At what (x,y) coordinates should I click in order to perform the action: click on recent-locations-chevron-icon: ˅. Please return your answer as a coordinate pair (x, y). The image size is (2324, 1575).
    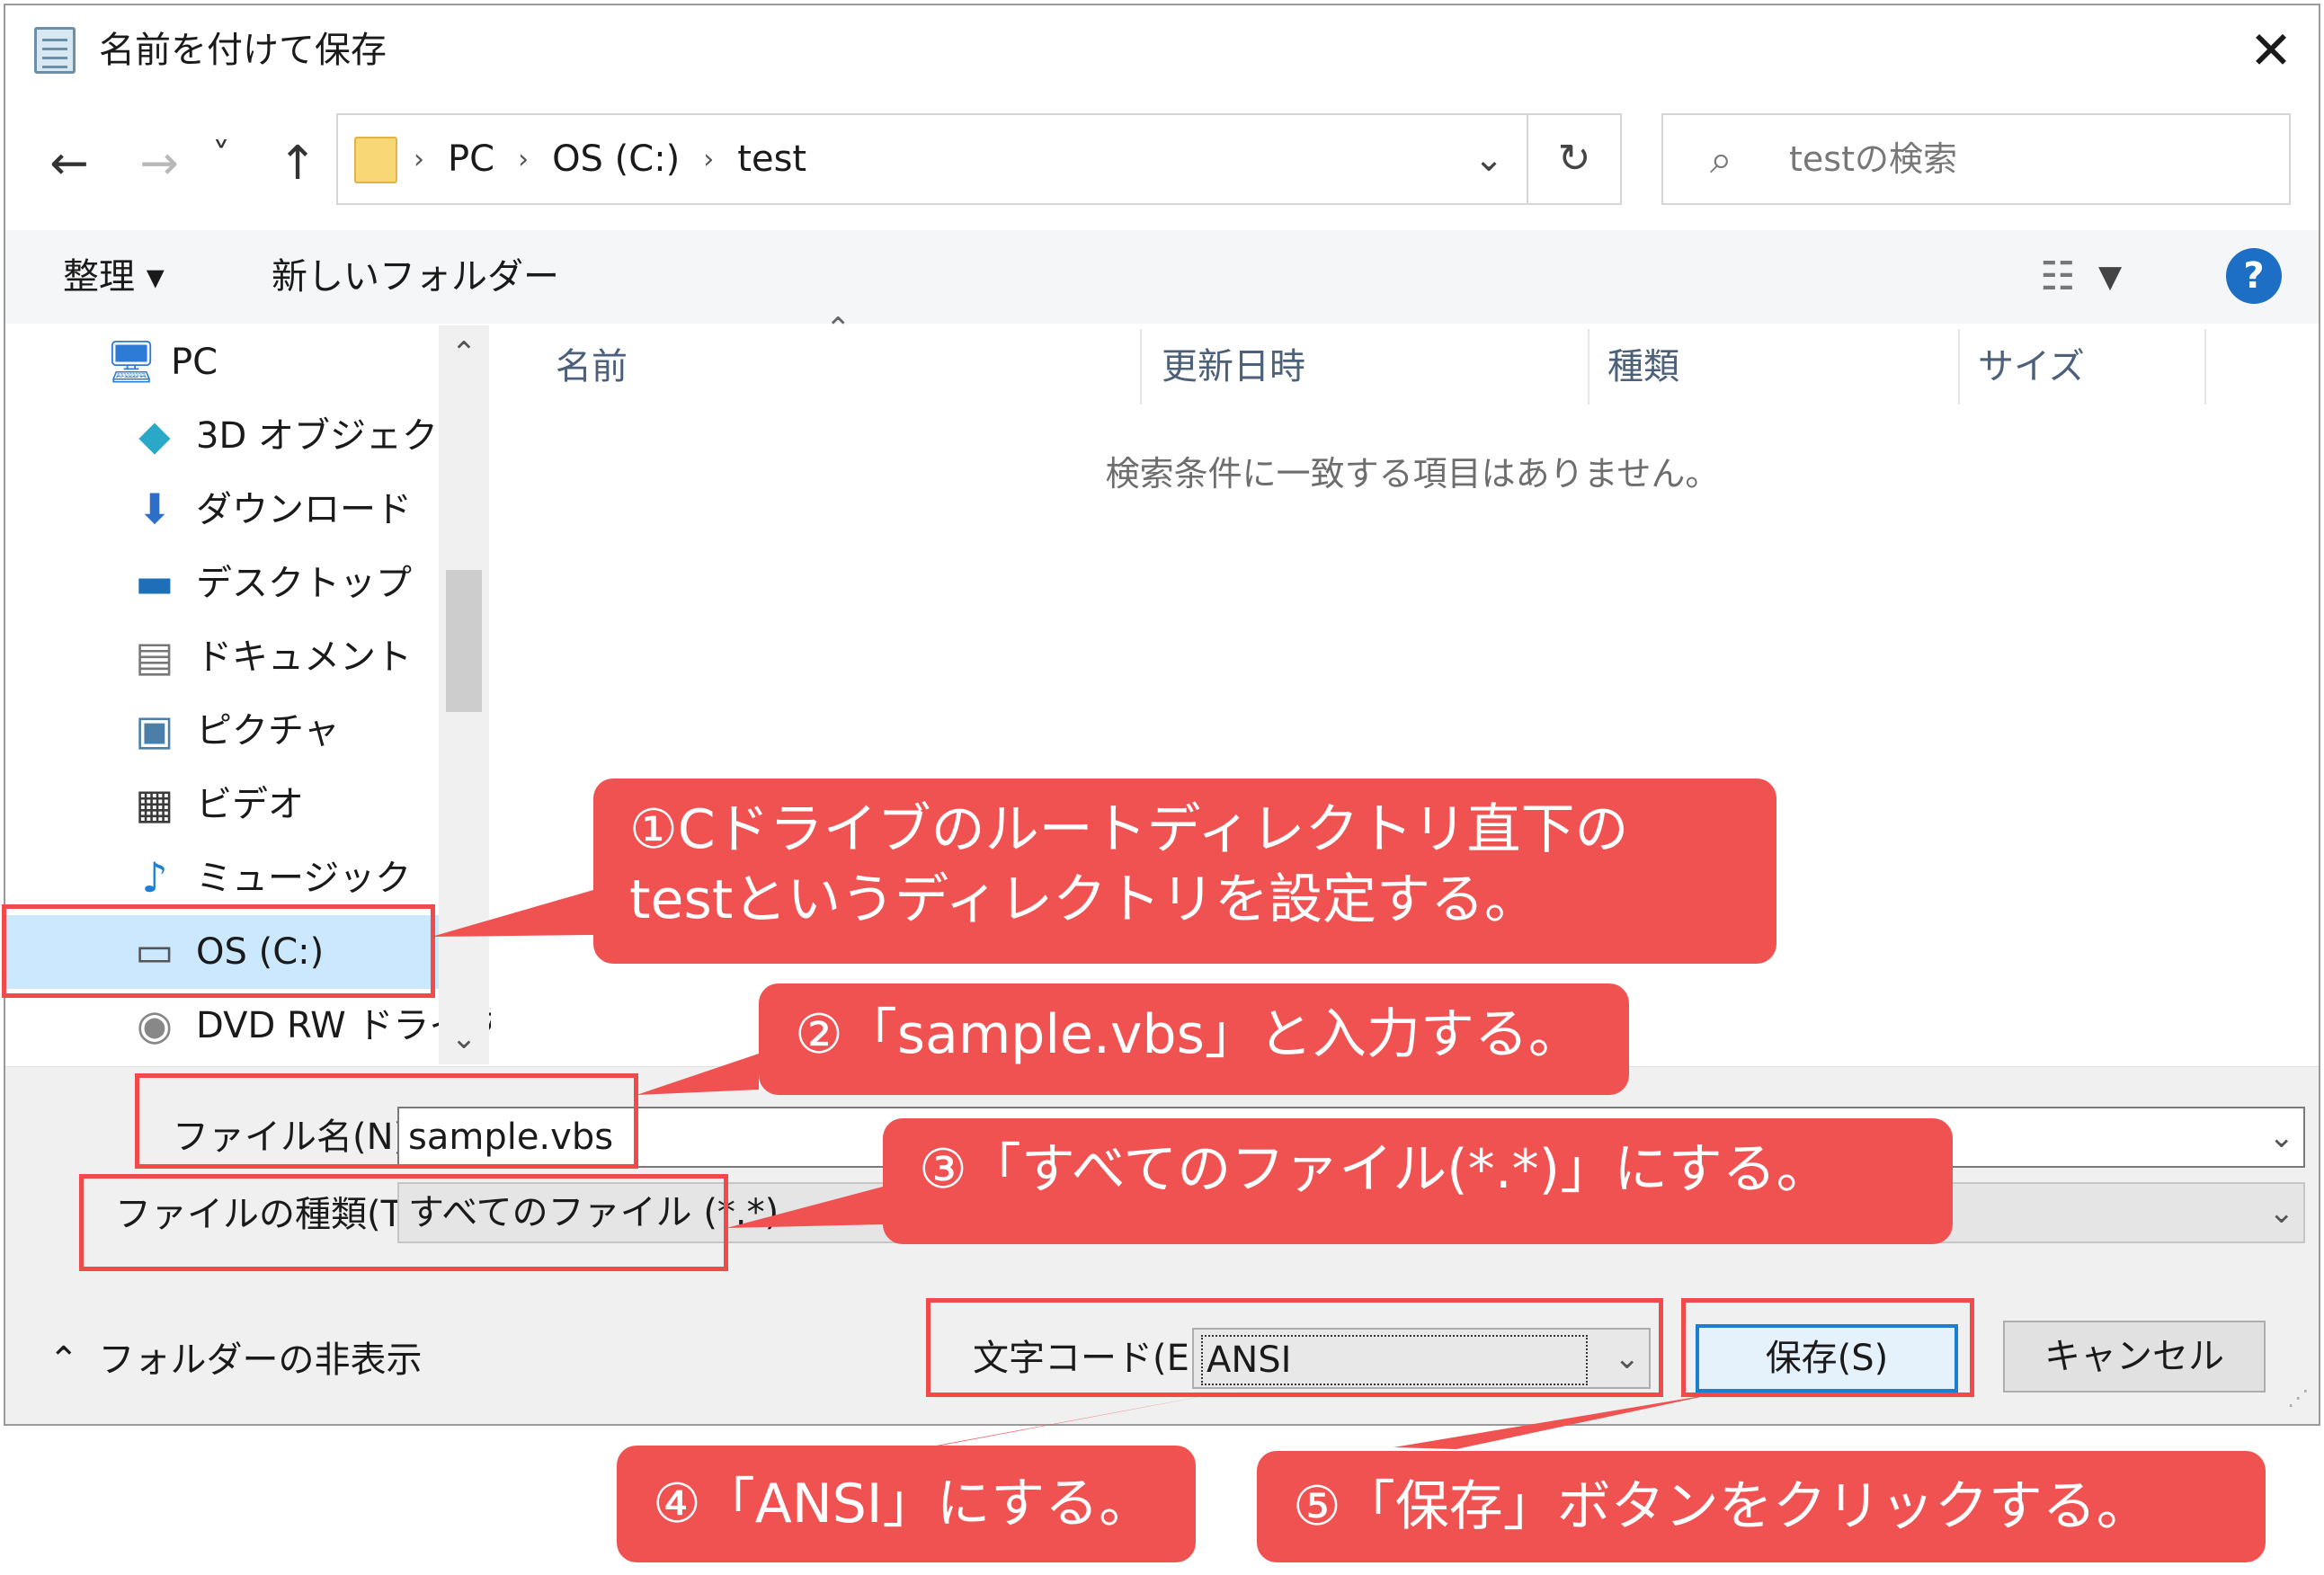
    Looking at the image, I should click on (221, 156).